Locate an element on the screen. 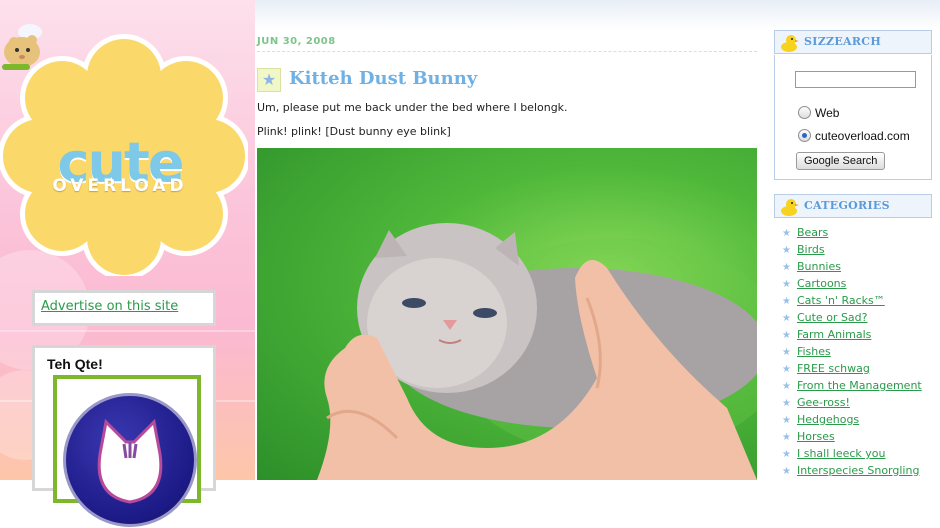  category-item: ★ Fishes is located at coordinates (852, 351).